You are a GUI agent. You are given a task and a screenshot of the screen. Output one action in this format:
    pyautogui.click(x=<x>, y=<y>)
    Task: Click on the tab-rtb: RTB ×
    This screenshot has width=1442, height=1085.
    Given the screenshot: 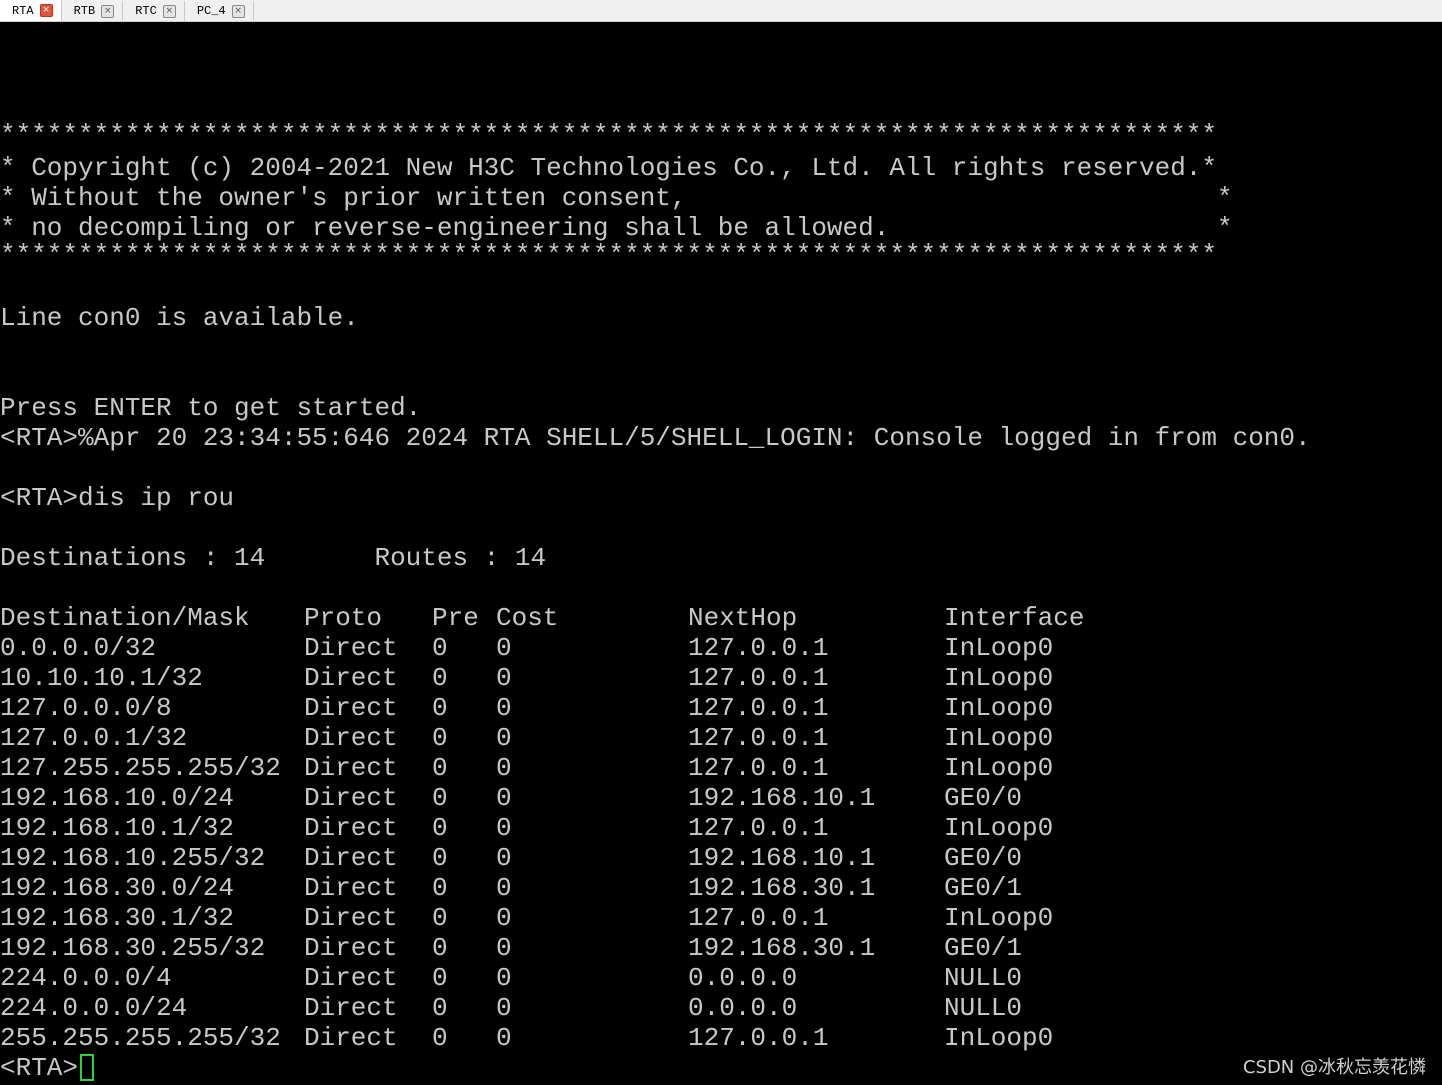 What is the action you would take?
    pyautogui.click(x=93, y=11)
    